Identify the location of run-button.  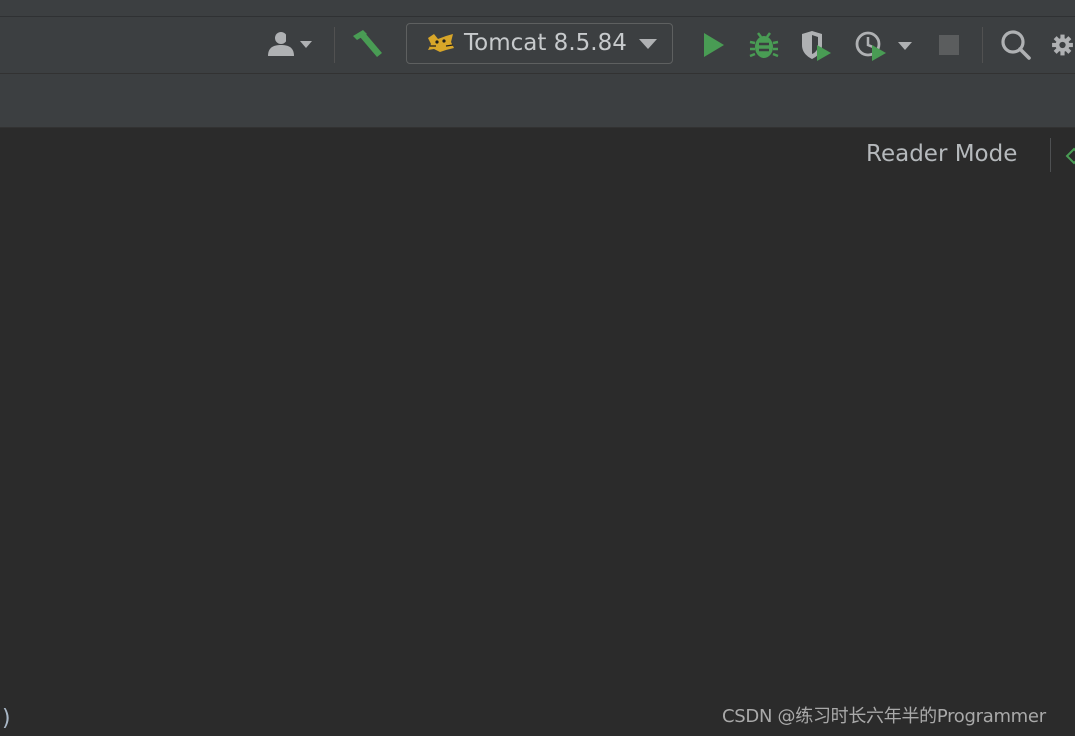
(713, 45).